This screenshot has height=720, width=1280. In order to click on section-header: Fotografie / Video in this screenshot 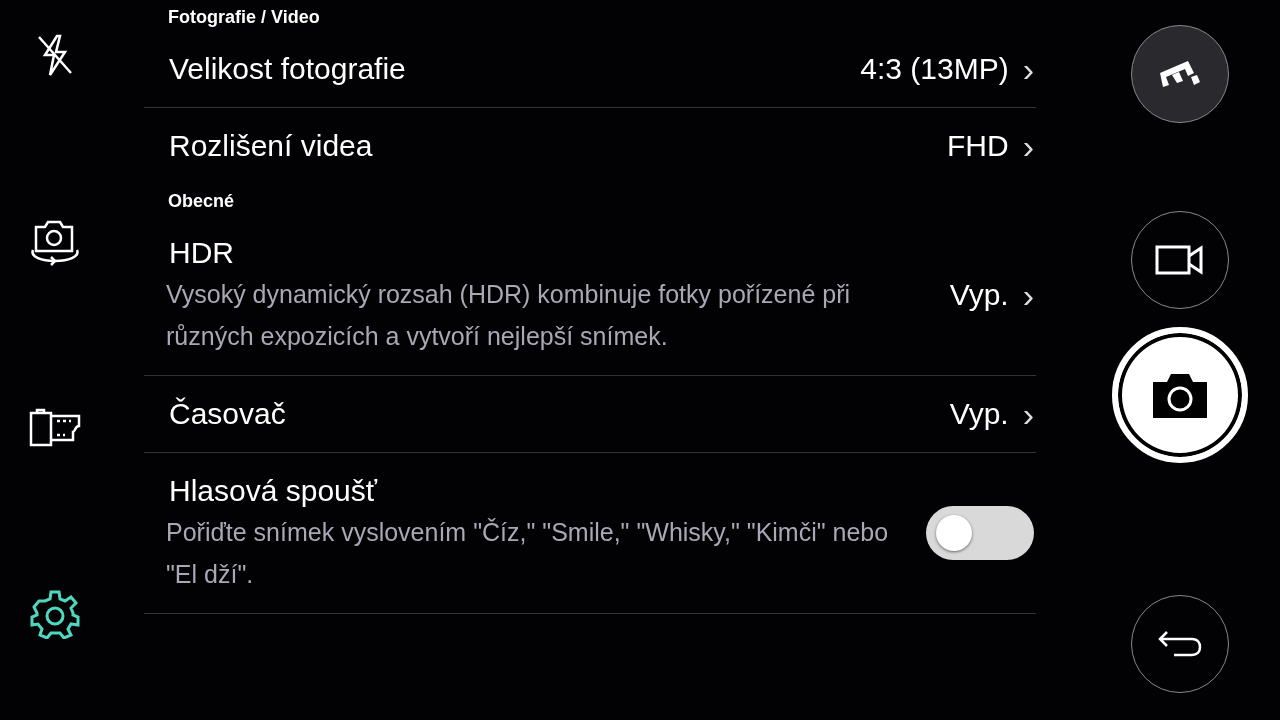, I will do `click(244, 17)`.